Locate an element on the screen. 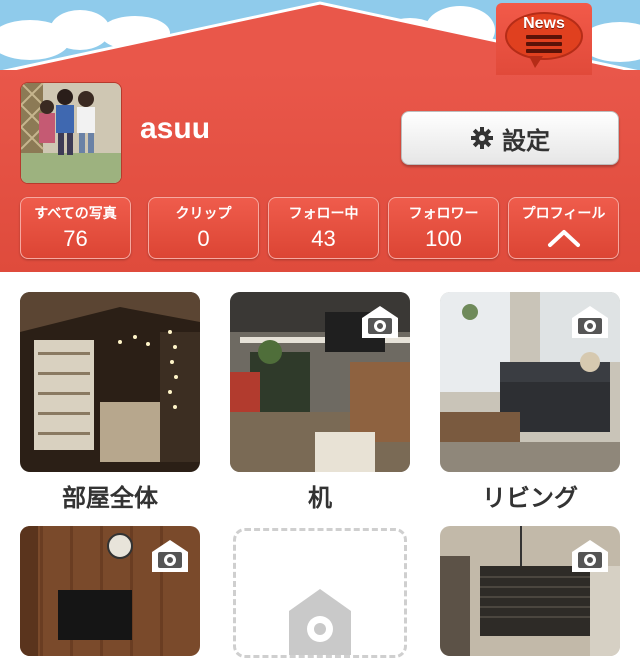  settings-button: 設定 is located at coordinates (510, 138).